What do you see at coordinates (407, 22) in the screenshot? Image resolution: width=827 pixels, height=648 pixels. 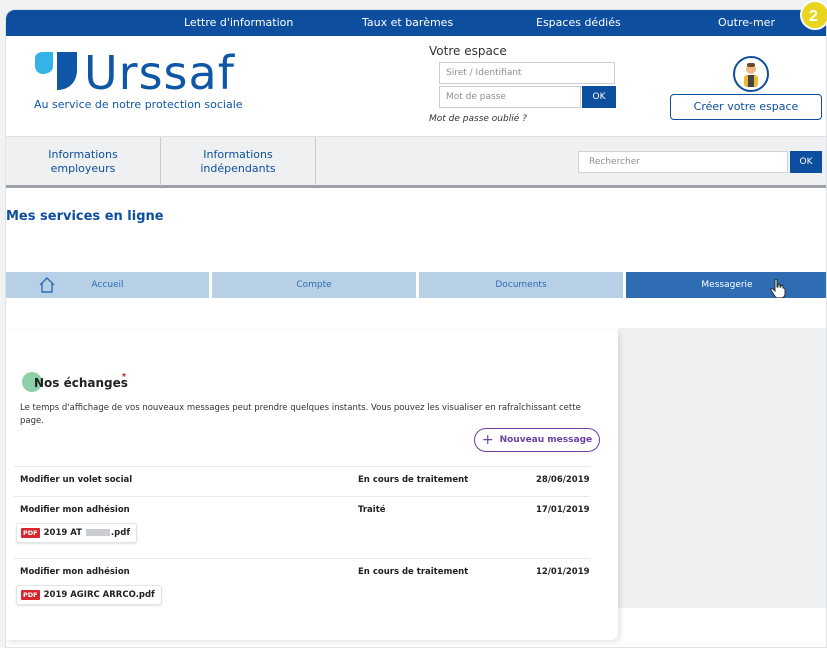 I see `topnav-rates-link: Taux et barèmes` at bounding box center [407, 22].